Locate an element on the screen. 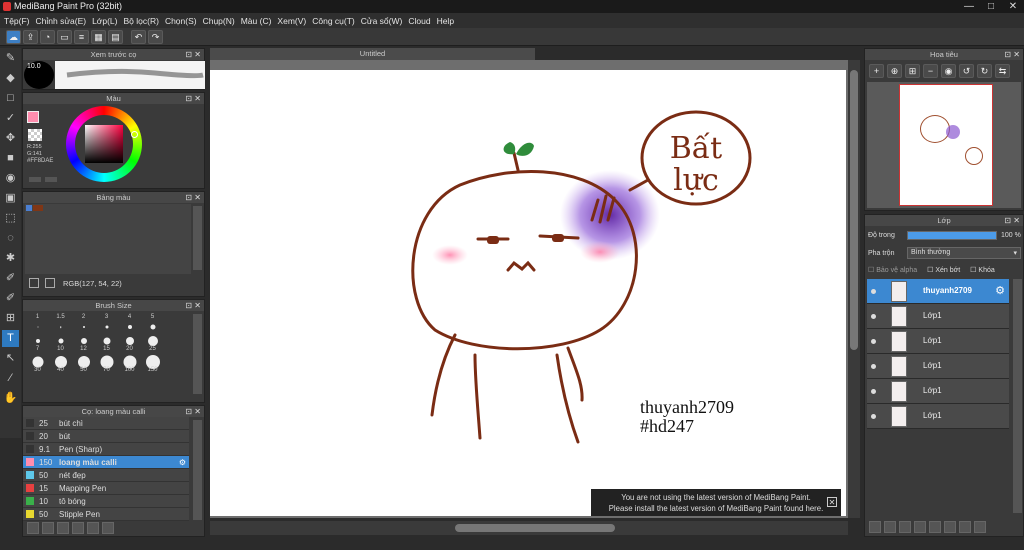  duplicate-layer-icon is located at coordinates (950, 527).